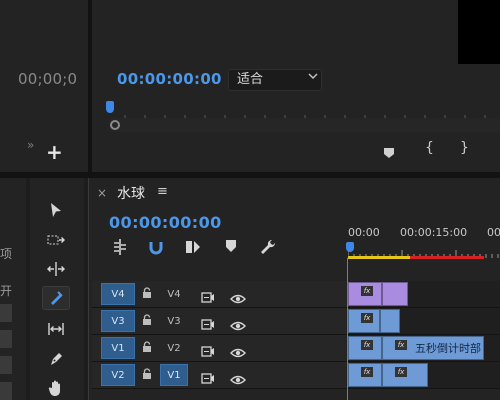 The width and height of the screenshot is (500, 400). What do you see at coordinates (305, 125) in the screenshot?
I see `program-scrub-bar` at bounding box center [305, 125].